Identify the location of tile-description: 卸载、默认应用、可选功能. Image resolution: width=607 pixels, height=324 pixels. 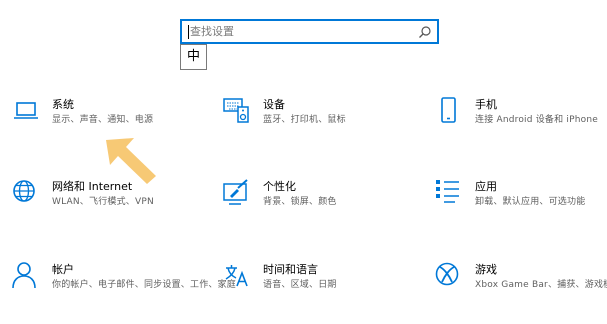
(530, 202).